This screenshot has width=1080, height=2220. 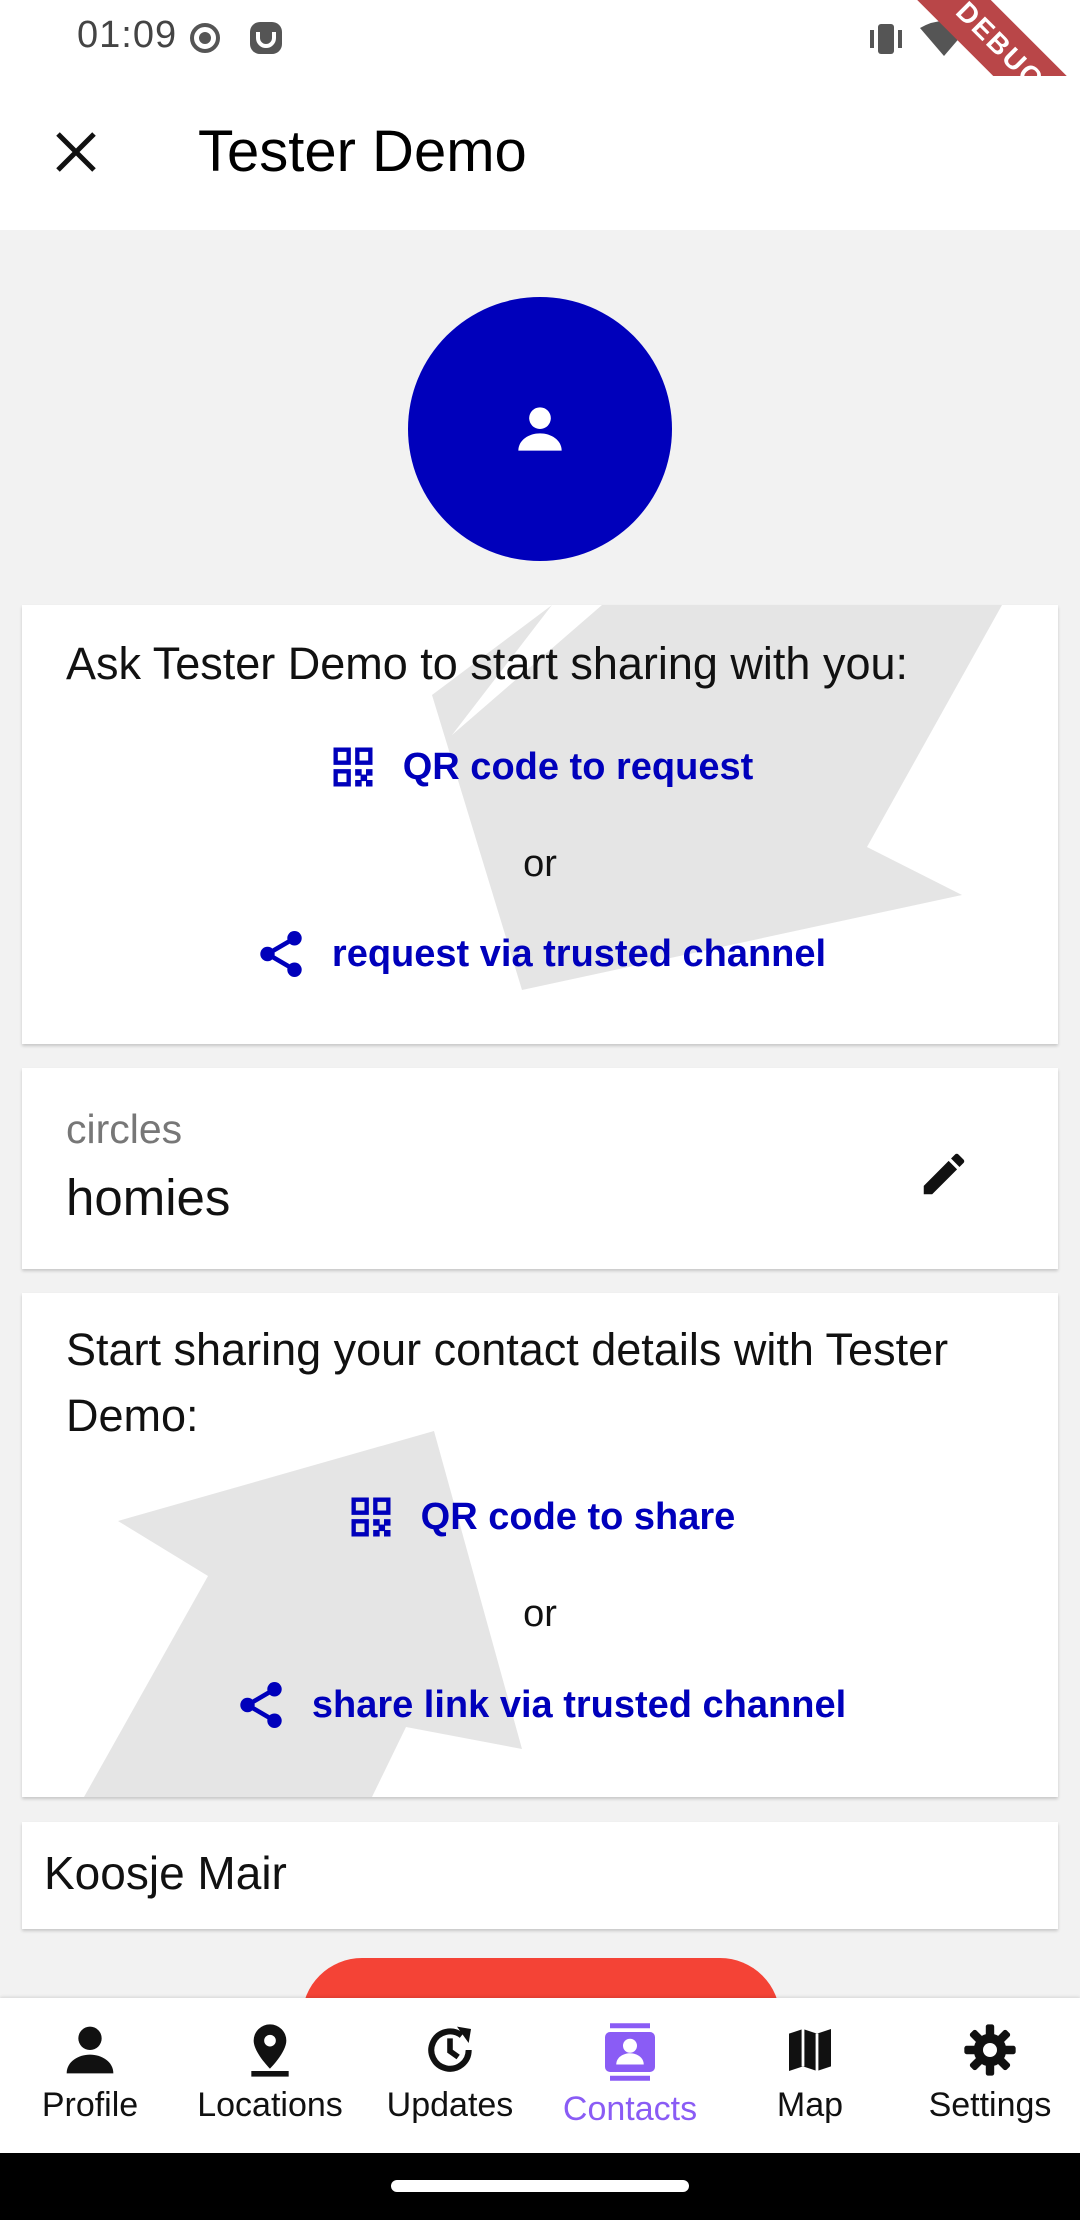 I want to click on update-icon, so click(x=450, y=2049).